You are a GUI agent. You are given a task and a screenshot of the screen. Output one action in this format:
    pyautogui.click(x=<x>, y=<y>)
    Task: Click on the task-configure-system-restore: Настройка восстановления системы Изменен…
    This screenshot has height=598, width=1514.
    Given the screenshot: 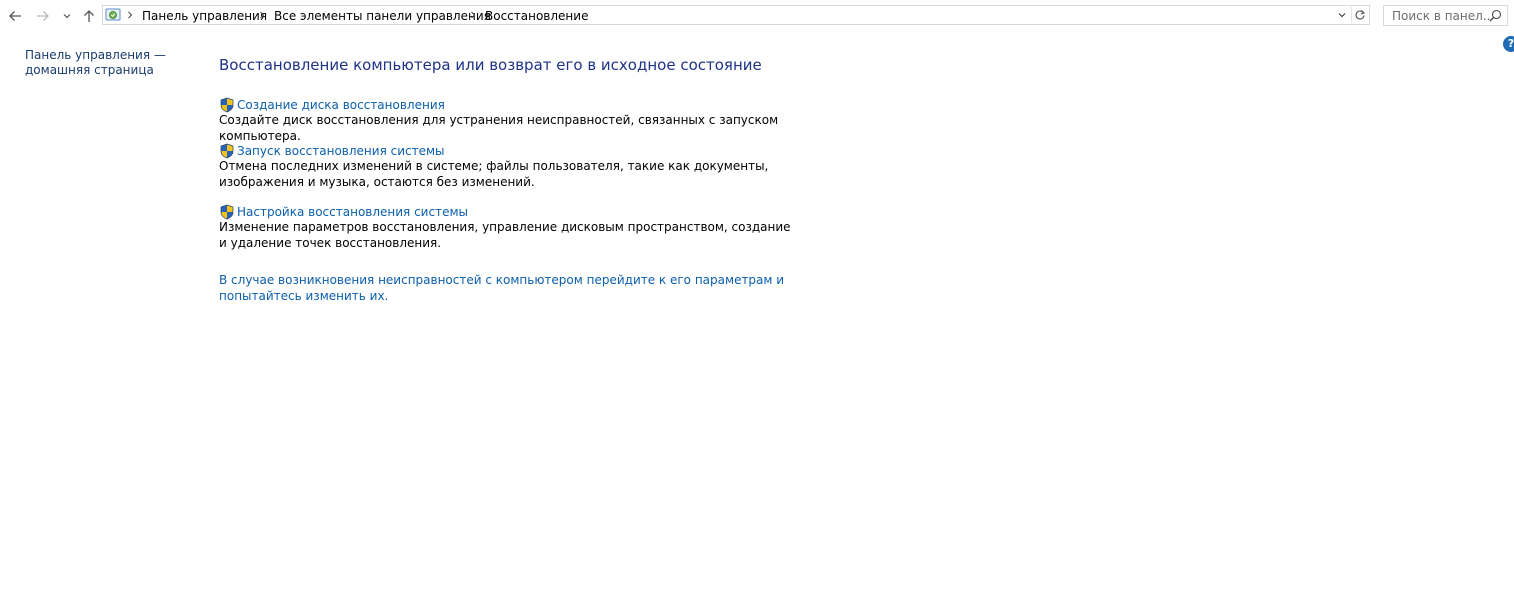 What is the action you would take?
    pyautogui.click(x=509, y=227)
    